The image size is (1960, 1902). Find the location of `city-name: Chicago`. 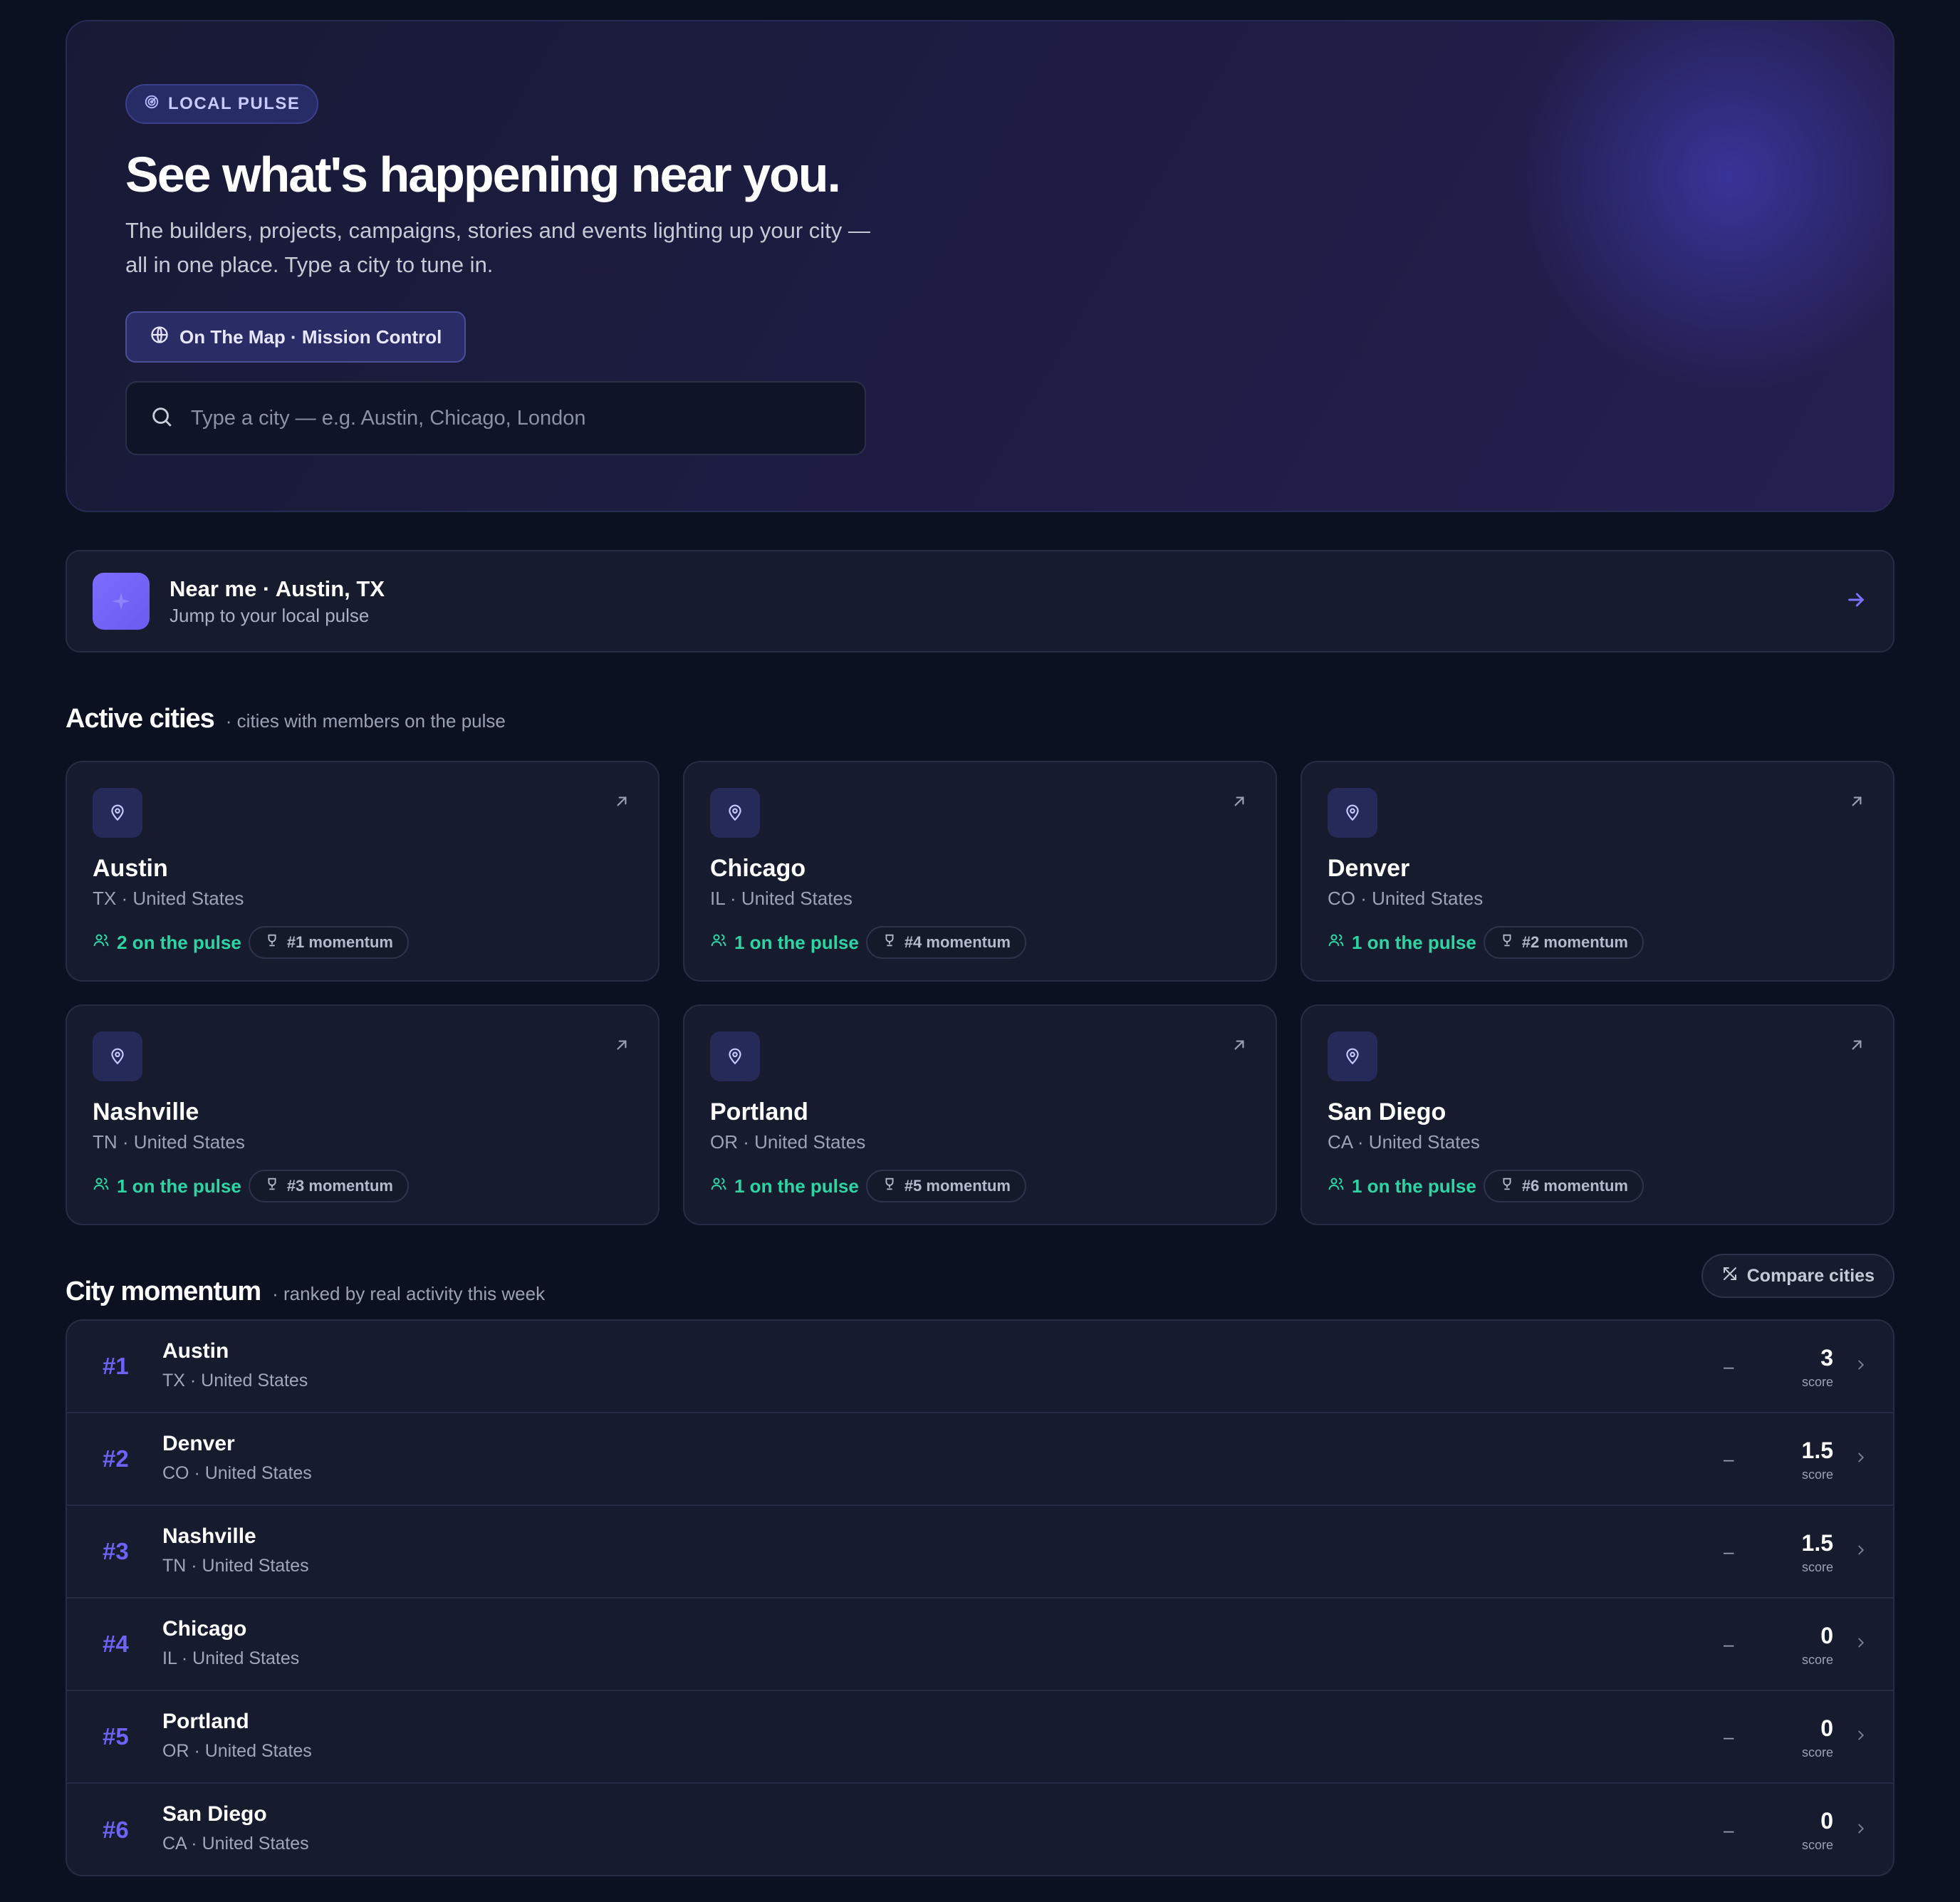

city-name: Chicago is located at coordinates (204, 1629).